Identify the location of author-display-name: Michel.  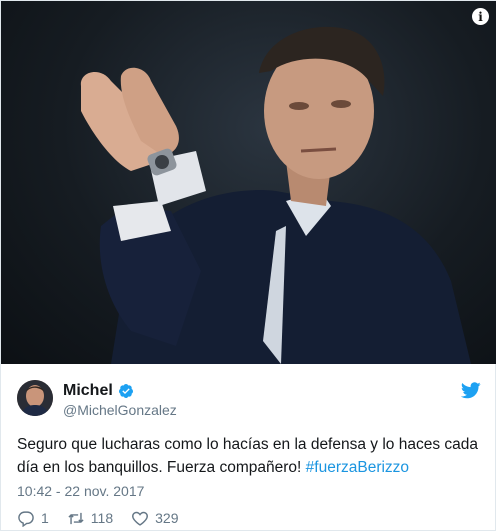
(88, 390).